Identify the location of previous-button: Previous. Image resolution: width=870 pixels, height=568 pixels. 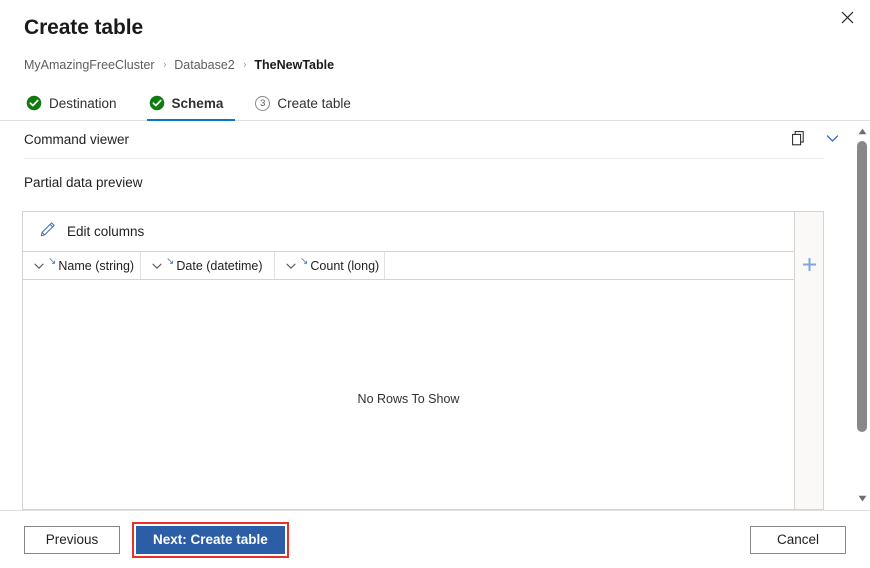
(72, 539).